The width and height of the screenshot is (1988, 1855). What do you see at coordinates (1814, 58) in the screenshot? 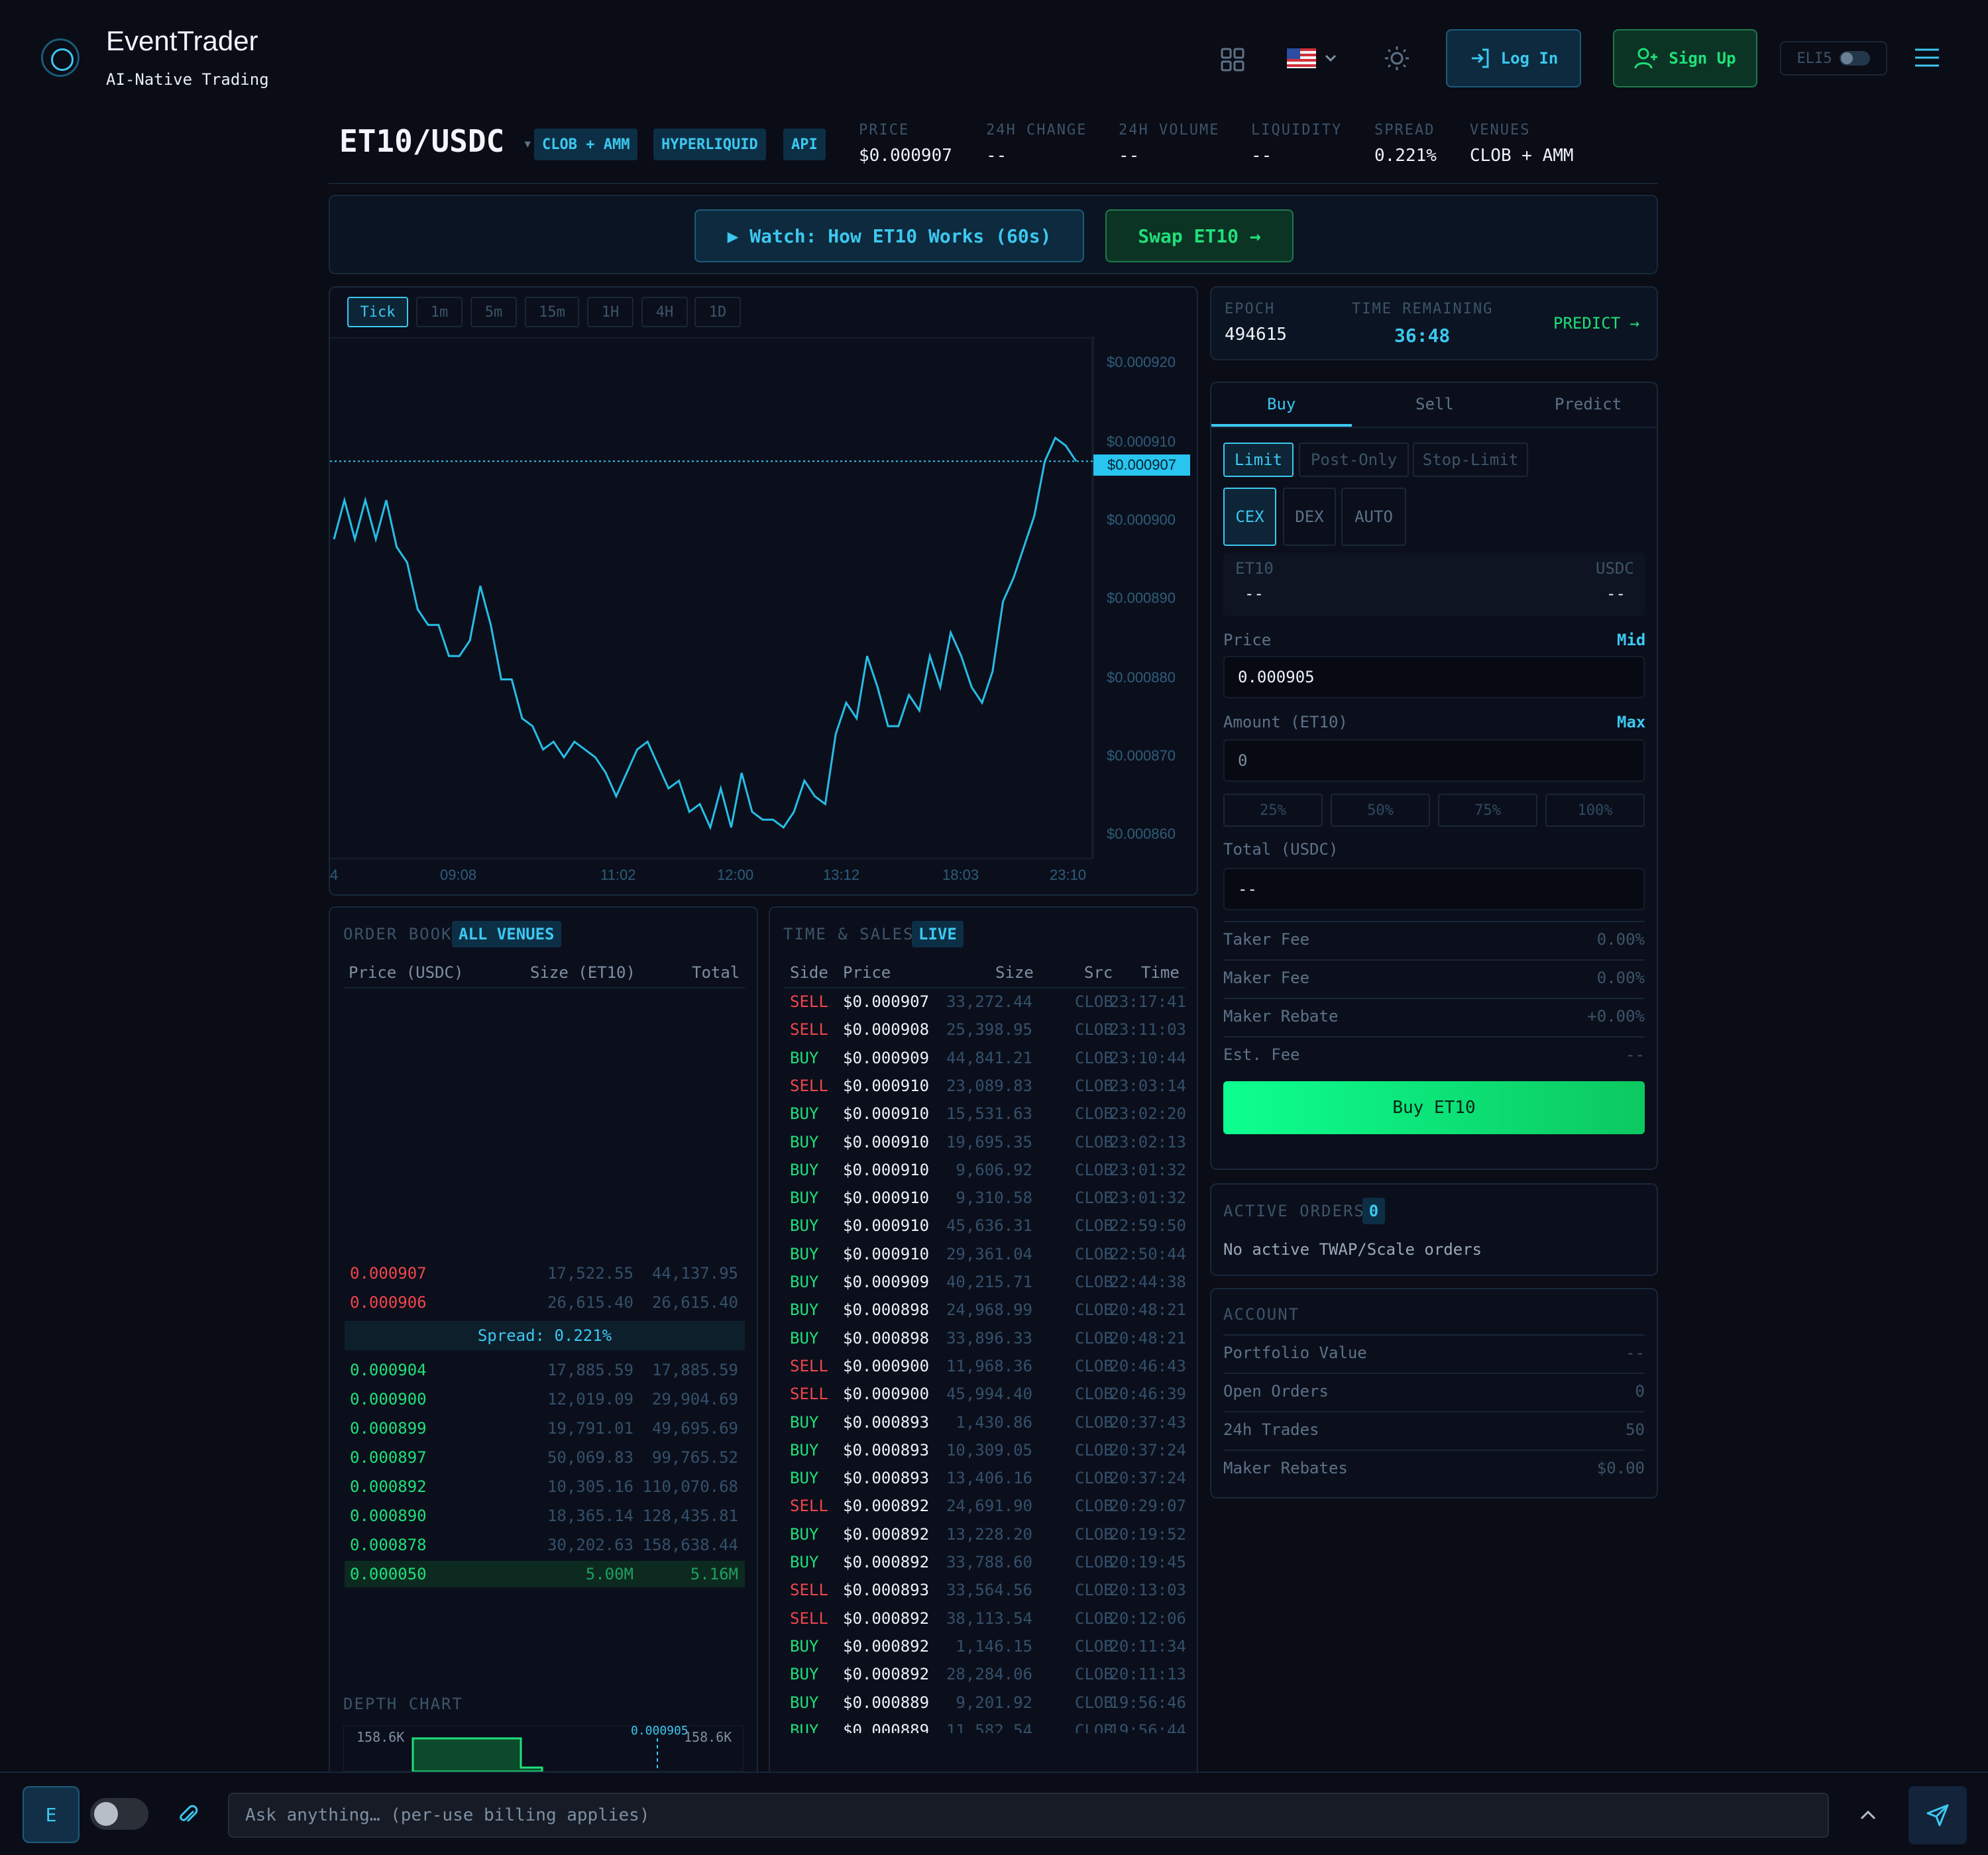
I see `eli5-label: ELI5` at bounding box center [1814, 58].